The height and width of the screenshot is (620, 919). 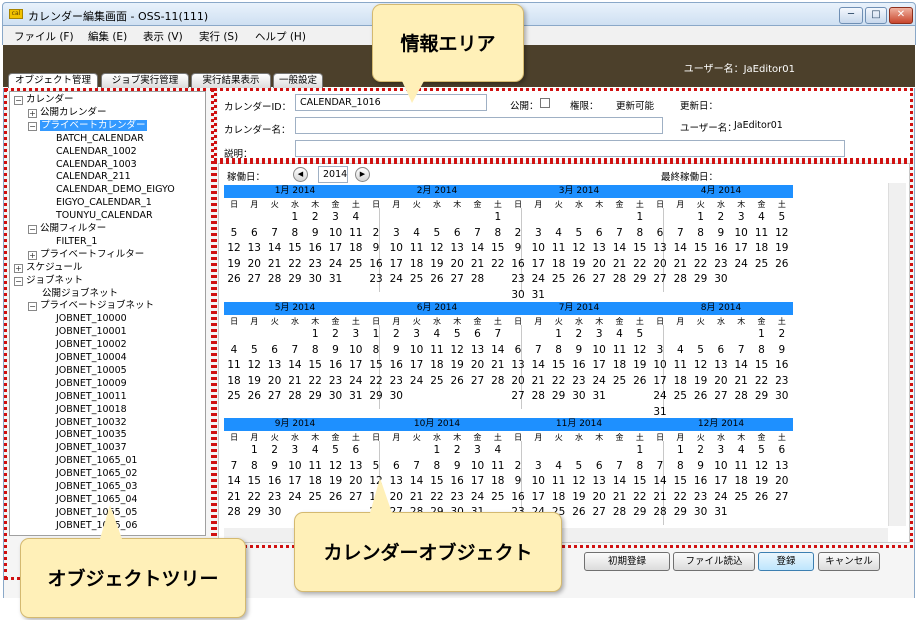 What do you see at coordinates (714, 561) in the screenshot?
I see `file-load-button: ファイル読込` at bounding box center [714, 561].